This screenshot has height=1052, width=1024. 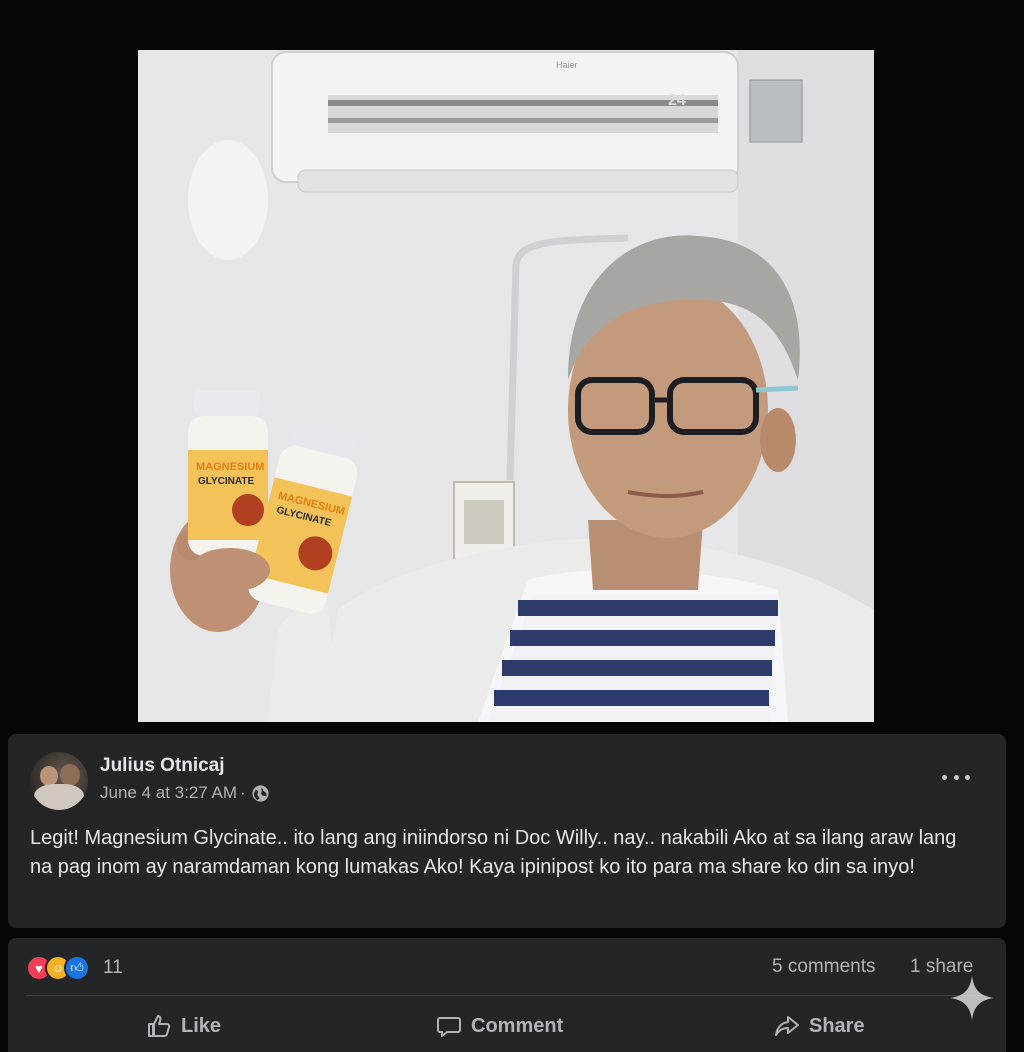 I want to click on ac-display: 24, so click(x=677, y=100).